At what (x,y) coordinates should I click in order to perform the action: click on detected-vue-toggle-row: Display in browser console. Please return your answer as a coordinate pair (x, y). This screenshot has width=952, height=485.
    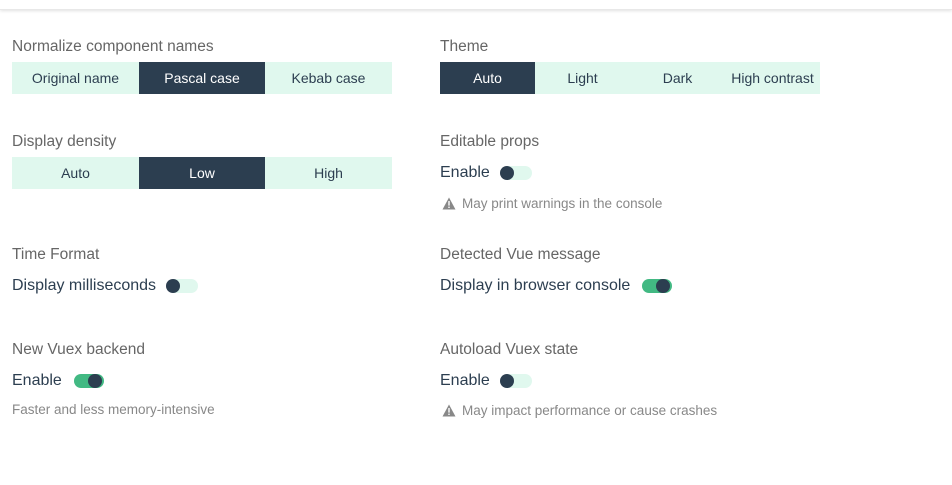
    Looking at the image, I should click on (556, 286).